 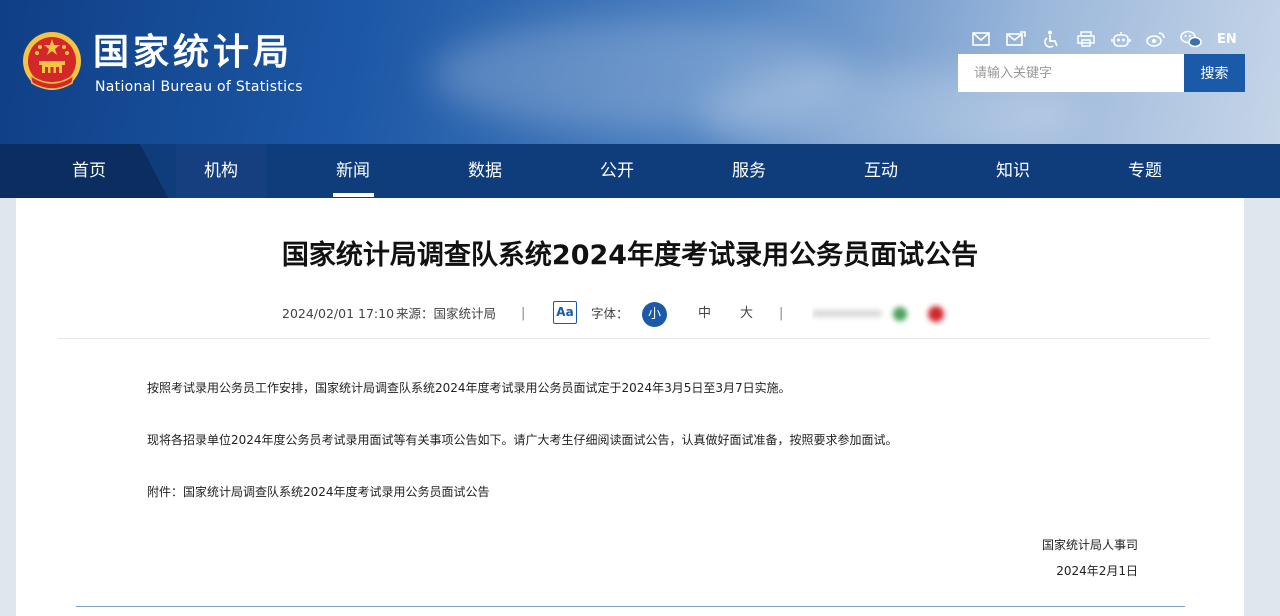 What do you see at coordinates (1016, 39) in the screenshot?
I see `mail-send-icon` at bounding box center [1016, 39].